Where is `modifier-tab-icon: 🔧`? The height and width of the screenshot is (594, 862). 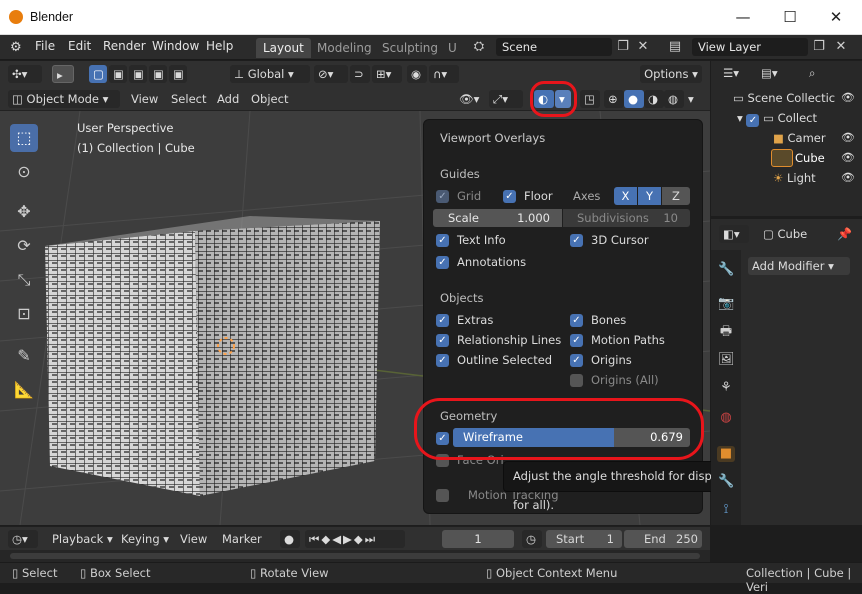
modifier-tab-icon: 🔧 is located at coordinates (726, 482).